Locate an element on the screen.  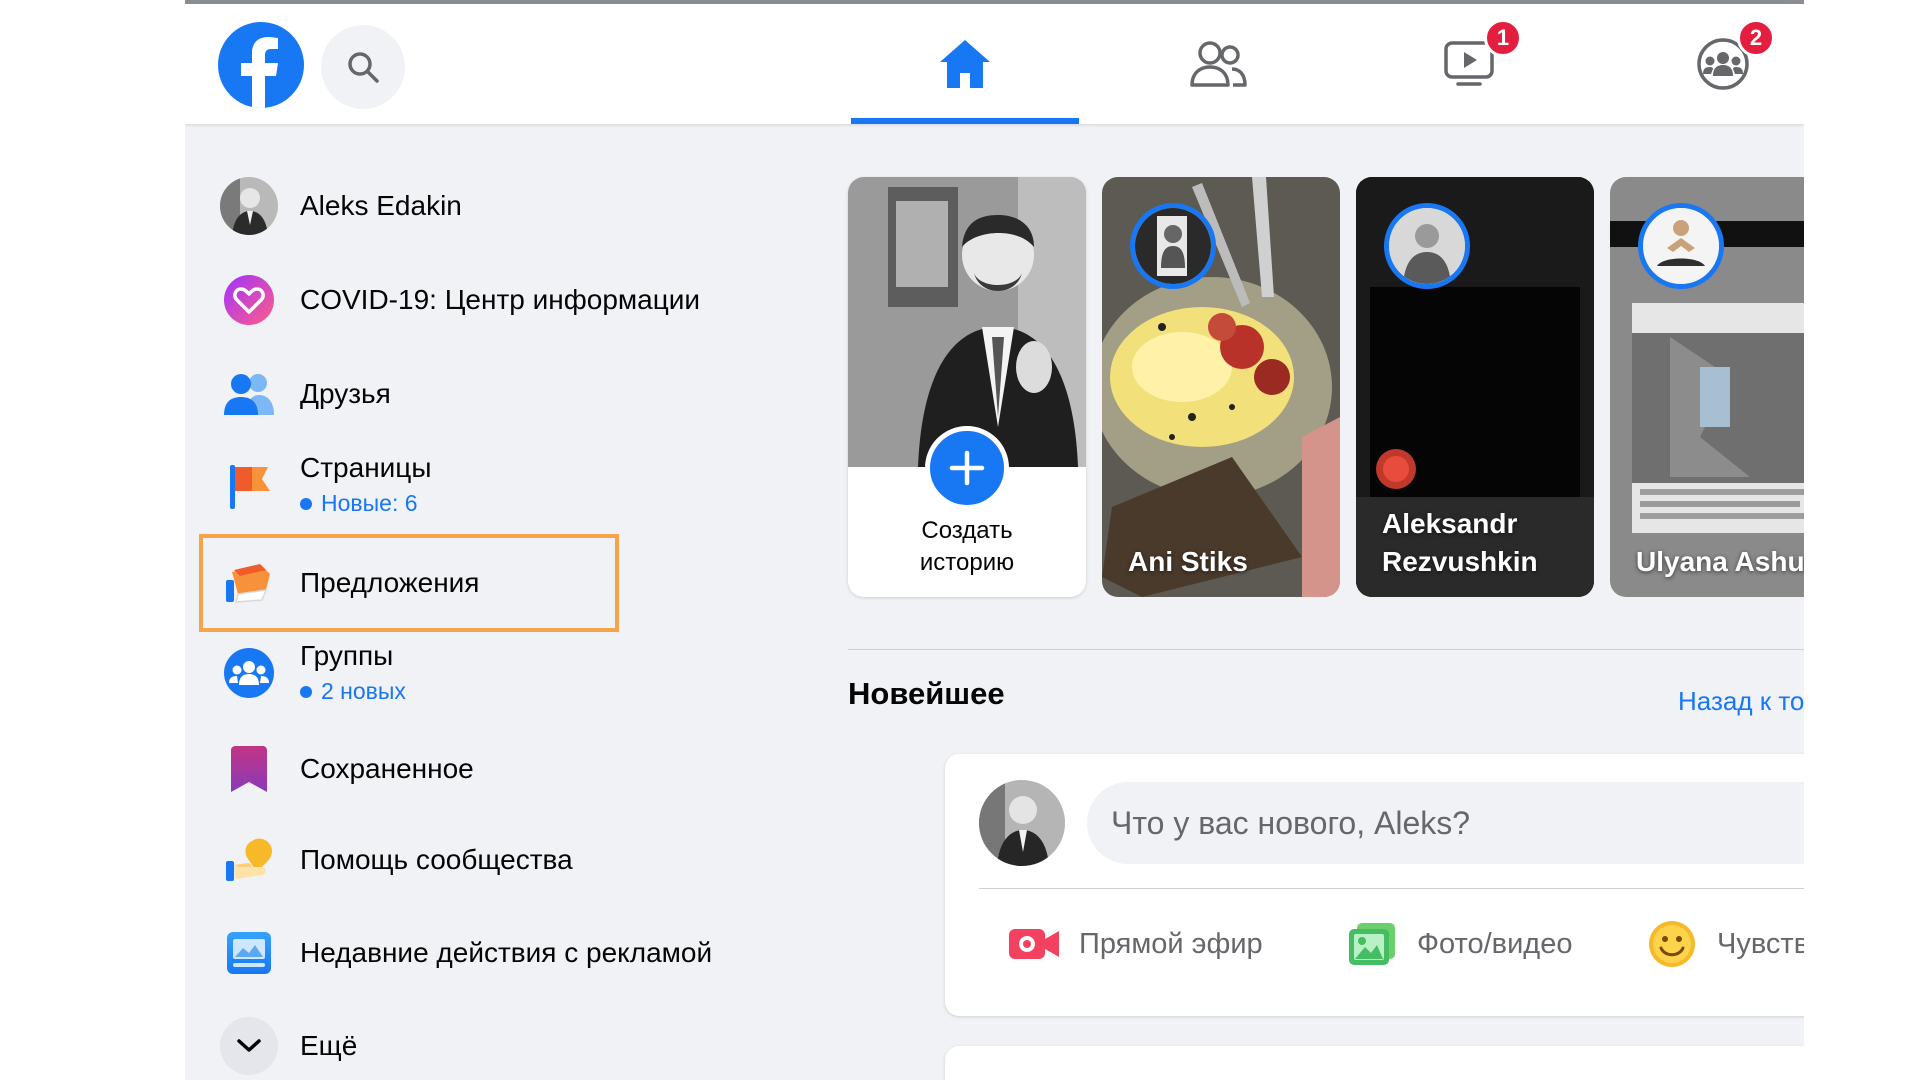
sidebar-item-covid: COVID-19: Центр информации is located at coordinates (500, 300).